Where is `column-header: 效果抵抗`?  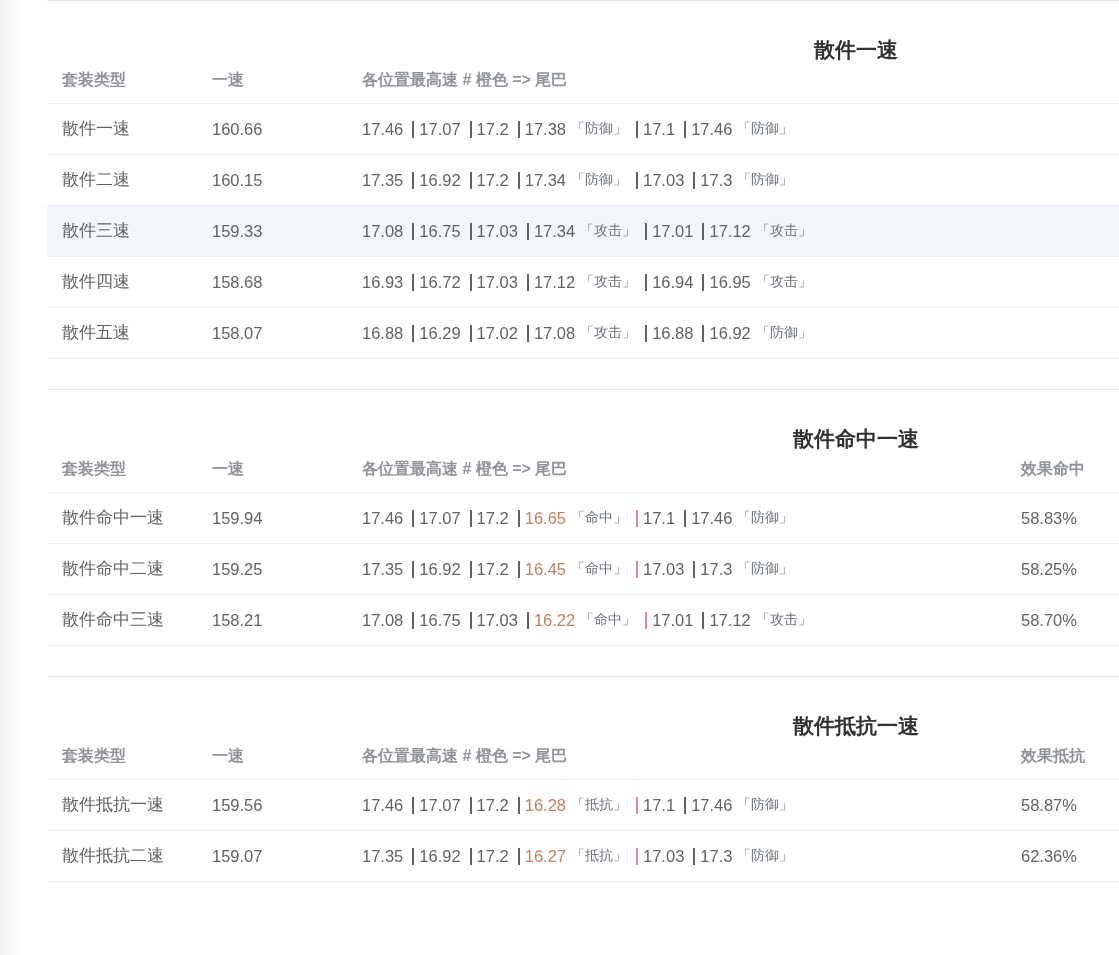 column-header: 效果抵抗 is located at coordinates (1053, 756).